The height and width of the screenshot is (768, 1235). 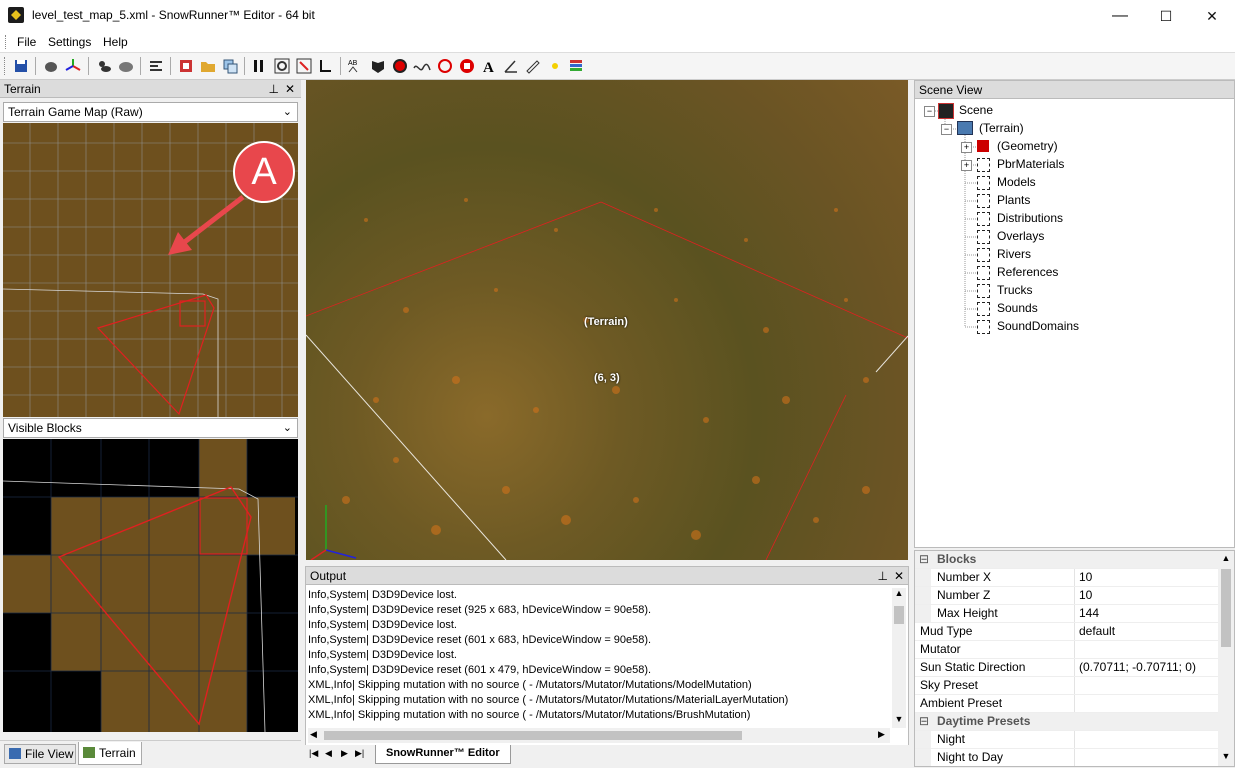 I want to click on stop-icon, so click(x=304, y=66).